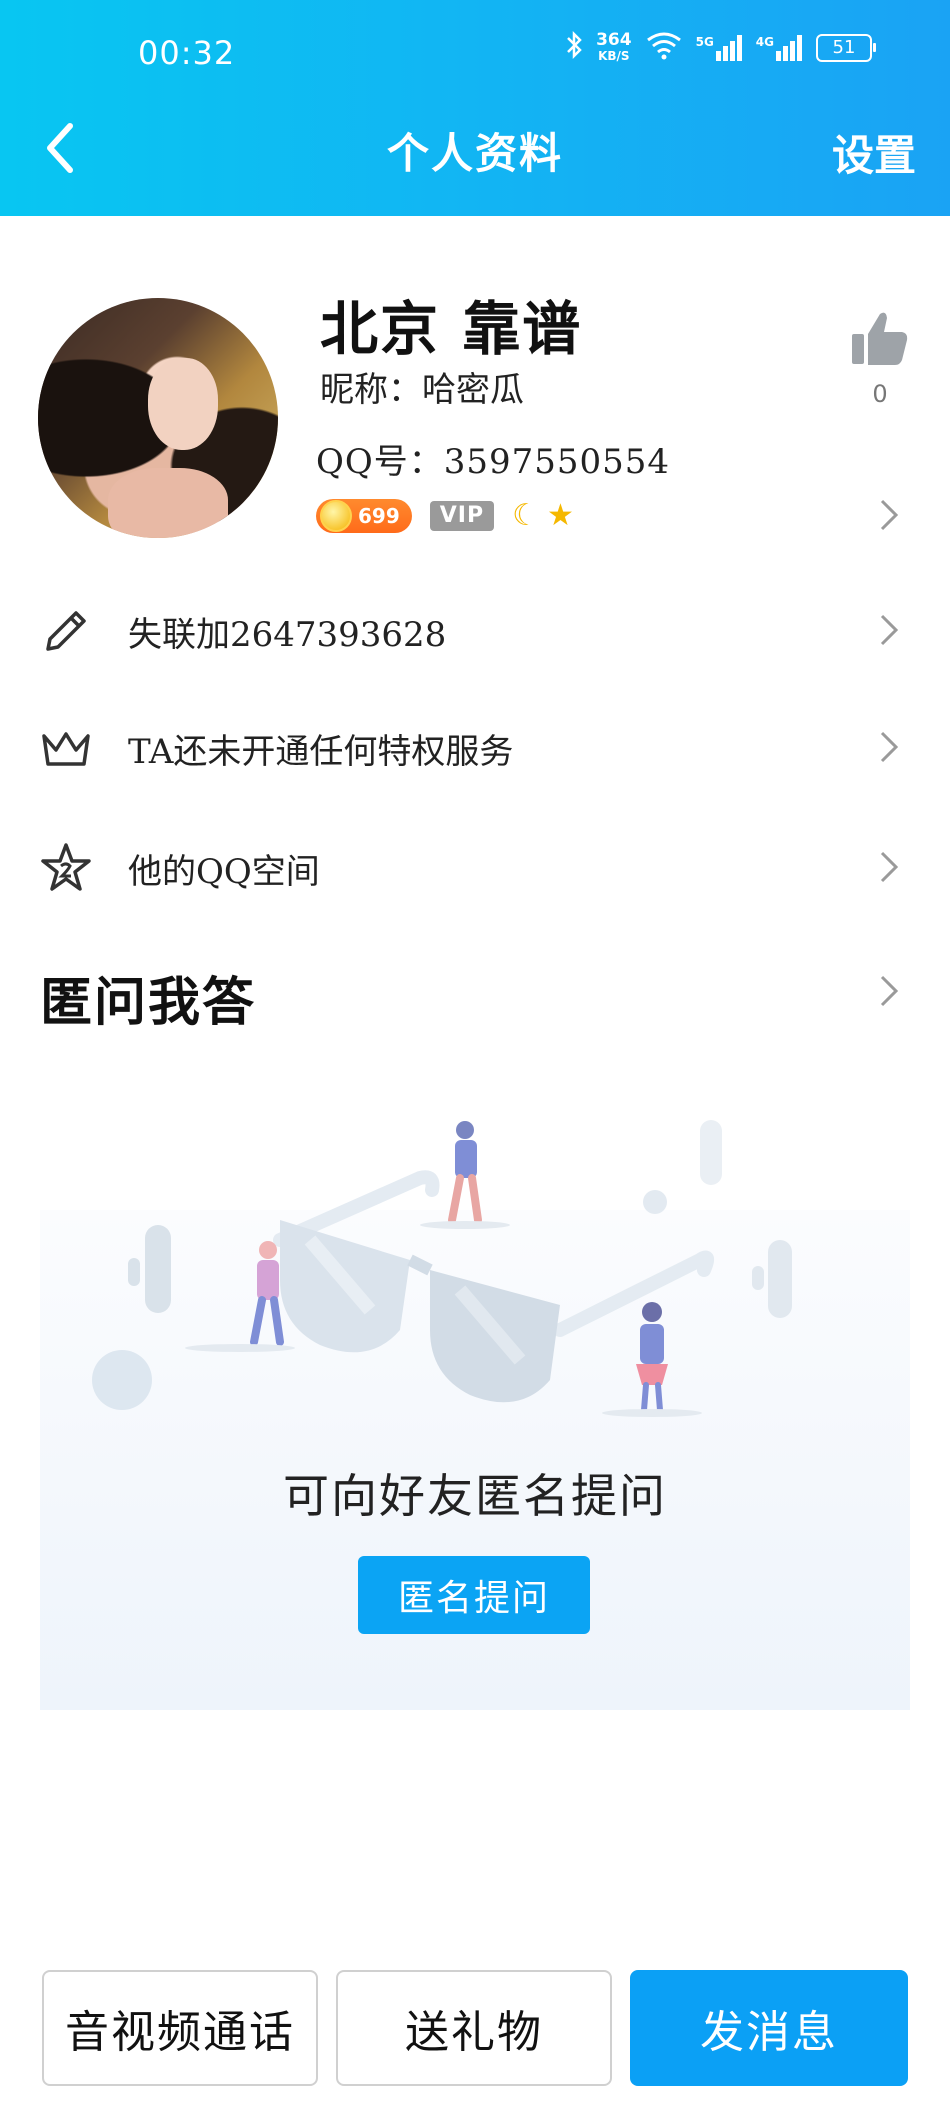  I want to click on status-icons: 364 KB/S 5G 4G 51, so click(720, 47).